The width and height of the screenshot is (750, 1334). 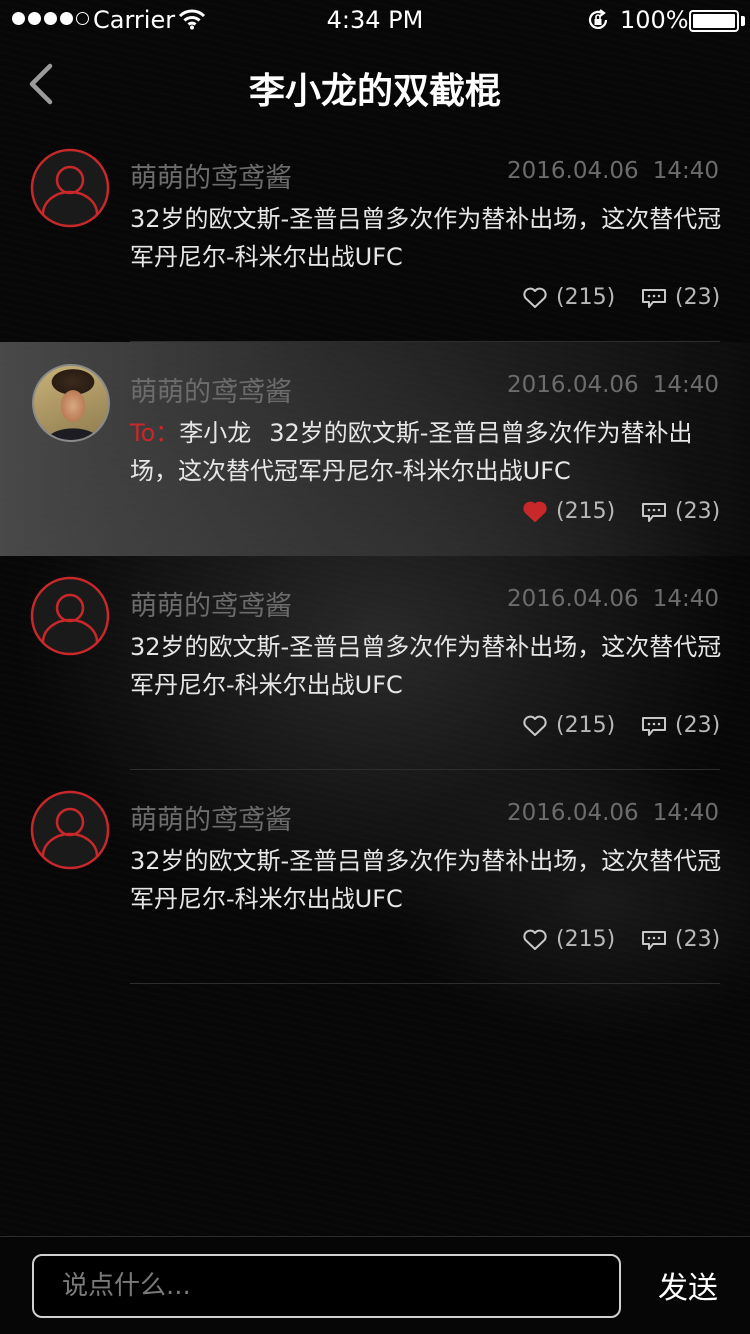 What do you see at coordinates (535, 511) in the screenshot?
I see `heart-filled-icon` at bounding box center [535, 511].